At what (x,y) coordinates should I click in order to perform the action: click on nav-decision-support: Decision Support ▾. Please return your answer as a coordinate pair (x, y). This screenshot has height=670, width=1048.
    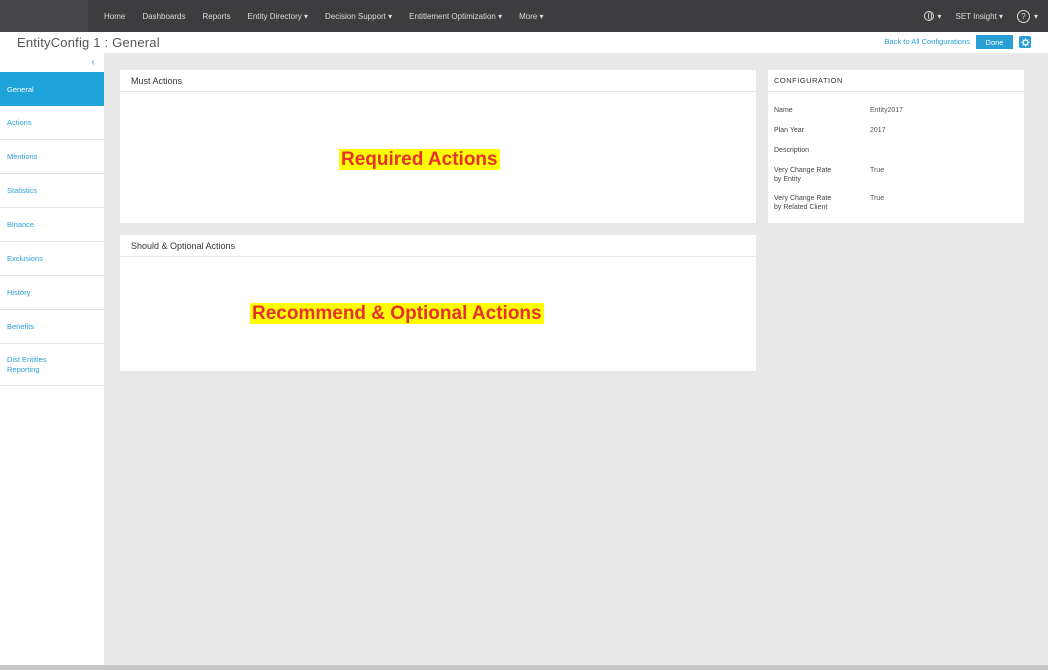
    Looking at the image, I should click on (358, 16).